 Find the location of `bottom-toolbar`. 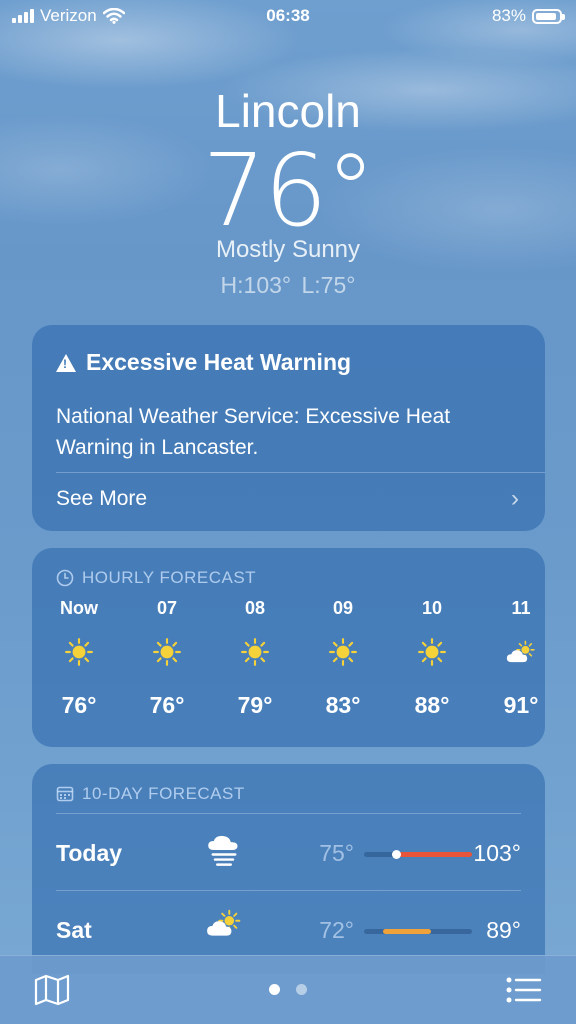

bottom-toolbar is located at coordinates (288, 989).